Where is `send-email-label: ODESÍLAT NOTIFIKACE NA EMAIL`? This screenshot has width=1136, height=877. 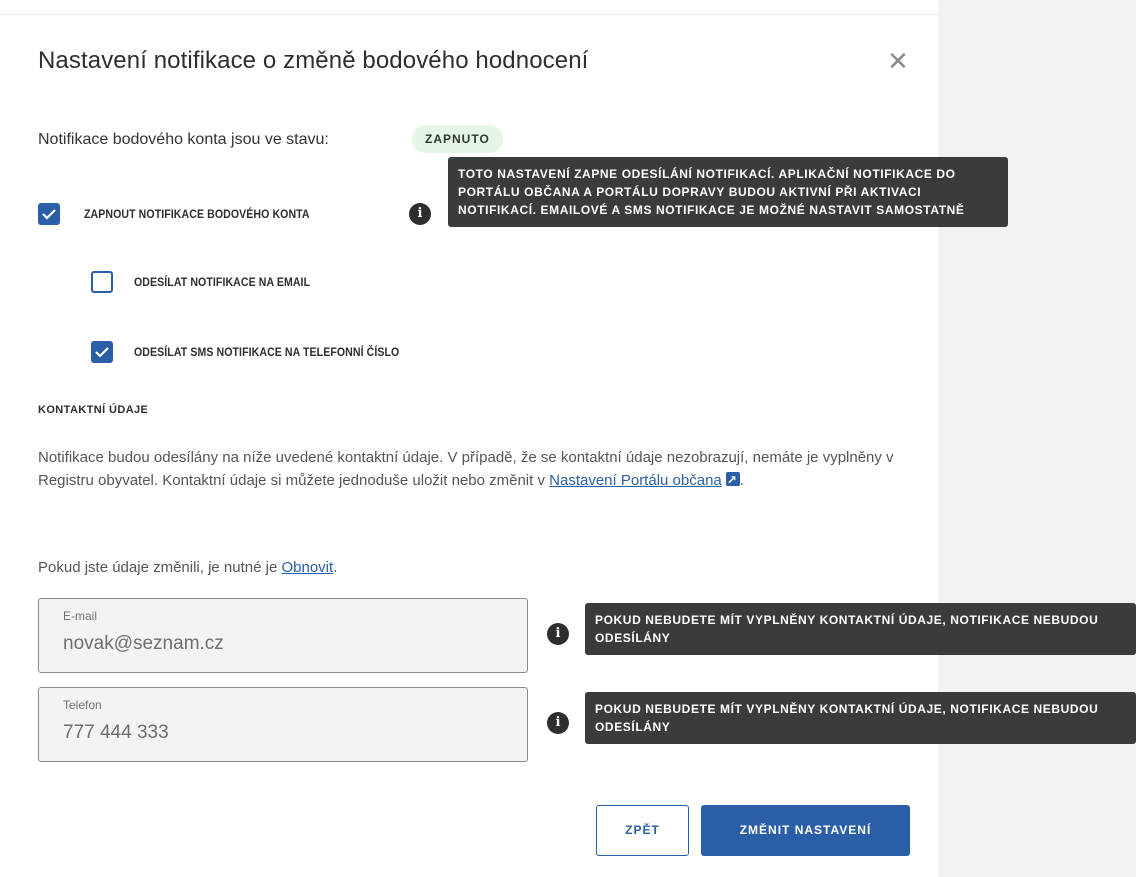 send-email-label: ODESÍLAT NOTIFIKACE NA EMAIL is located at coordinates (222, 282).